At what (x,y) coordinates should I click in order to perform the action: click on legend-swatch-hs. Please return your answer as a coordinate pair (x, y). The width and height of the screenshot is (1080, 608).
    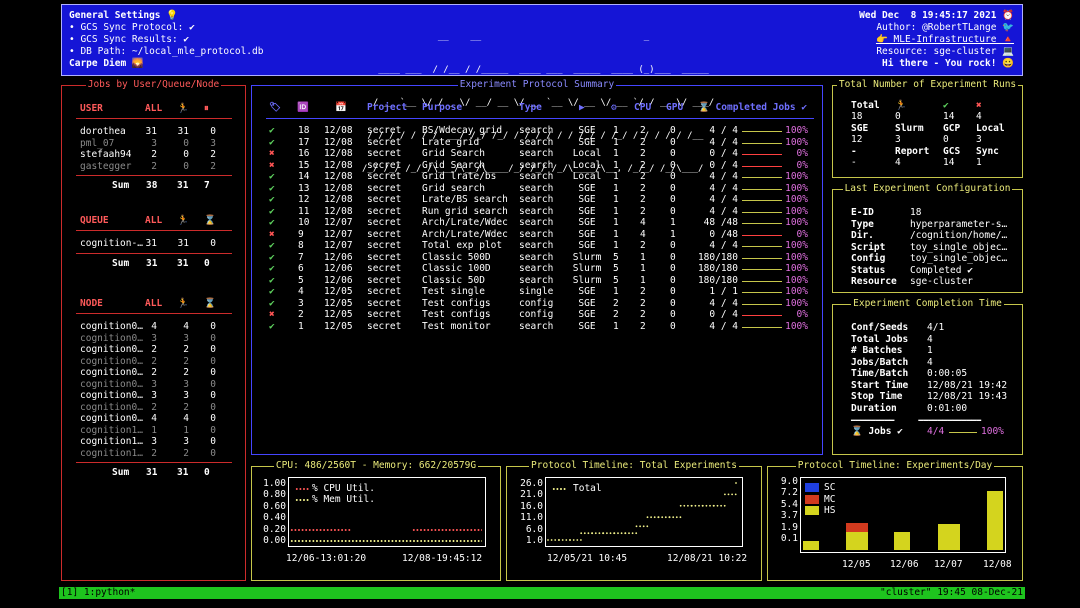
    Looking at the image, I should click on (812, 510).